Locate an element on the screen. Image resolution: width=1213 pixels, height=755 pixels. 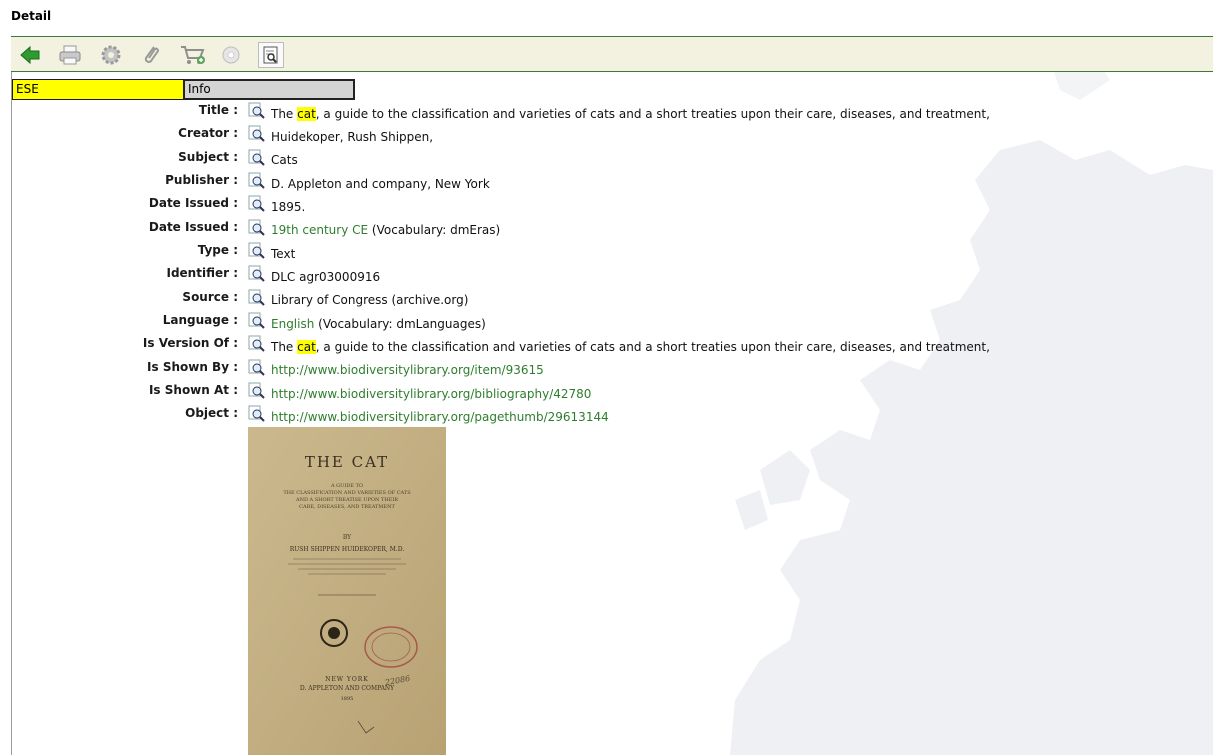
title-label: Title : is located at coordinates (218, 110).